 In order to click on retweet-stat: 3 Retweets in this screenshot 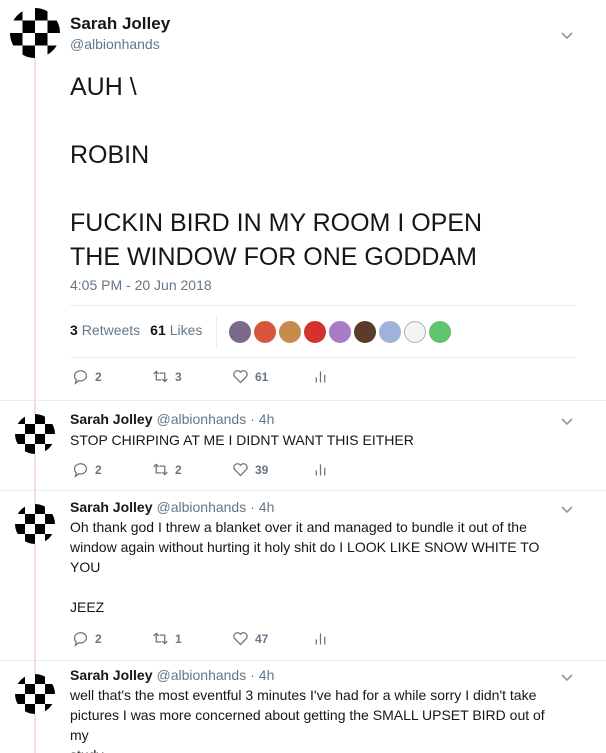, I will do `click(105, 330)`.